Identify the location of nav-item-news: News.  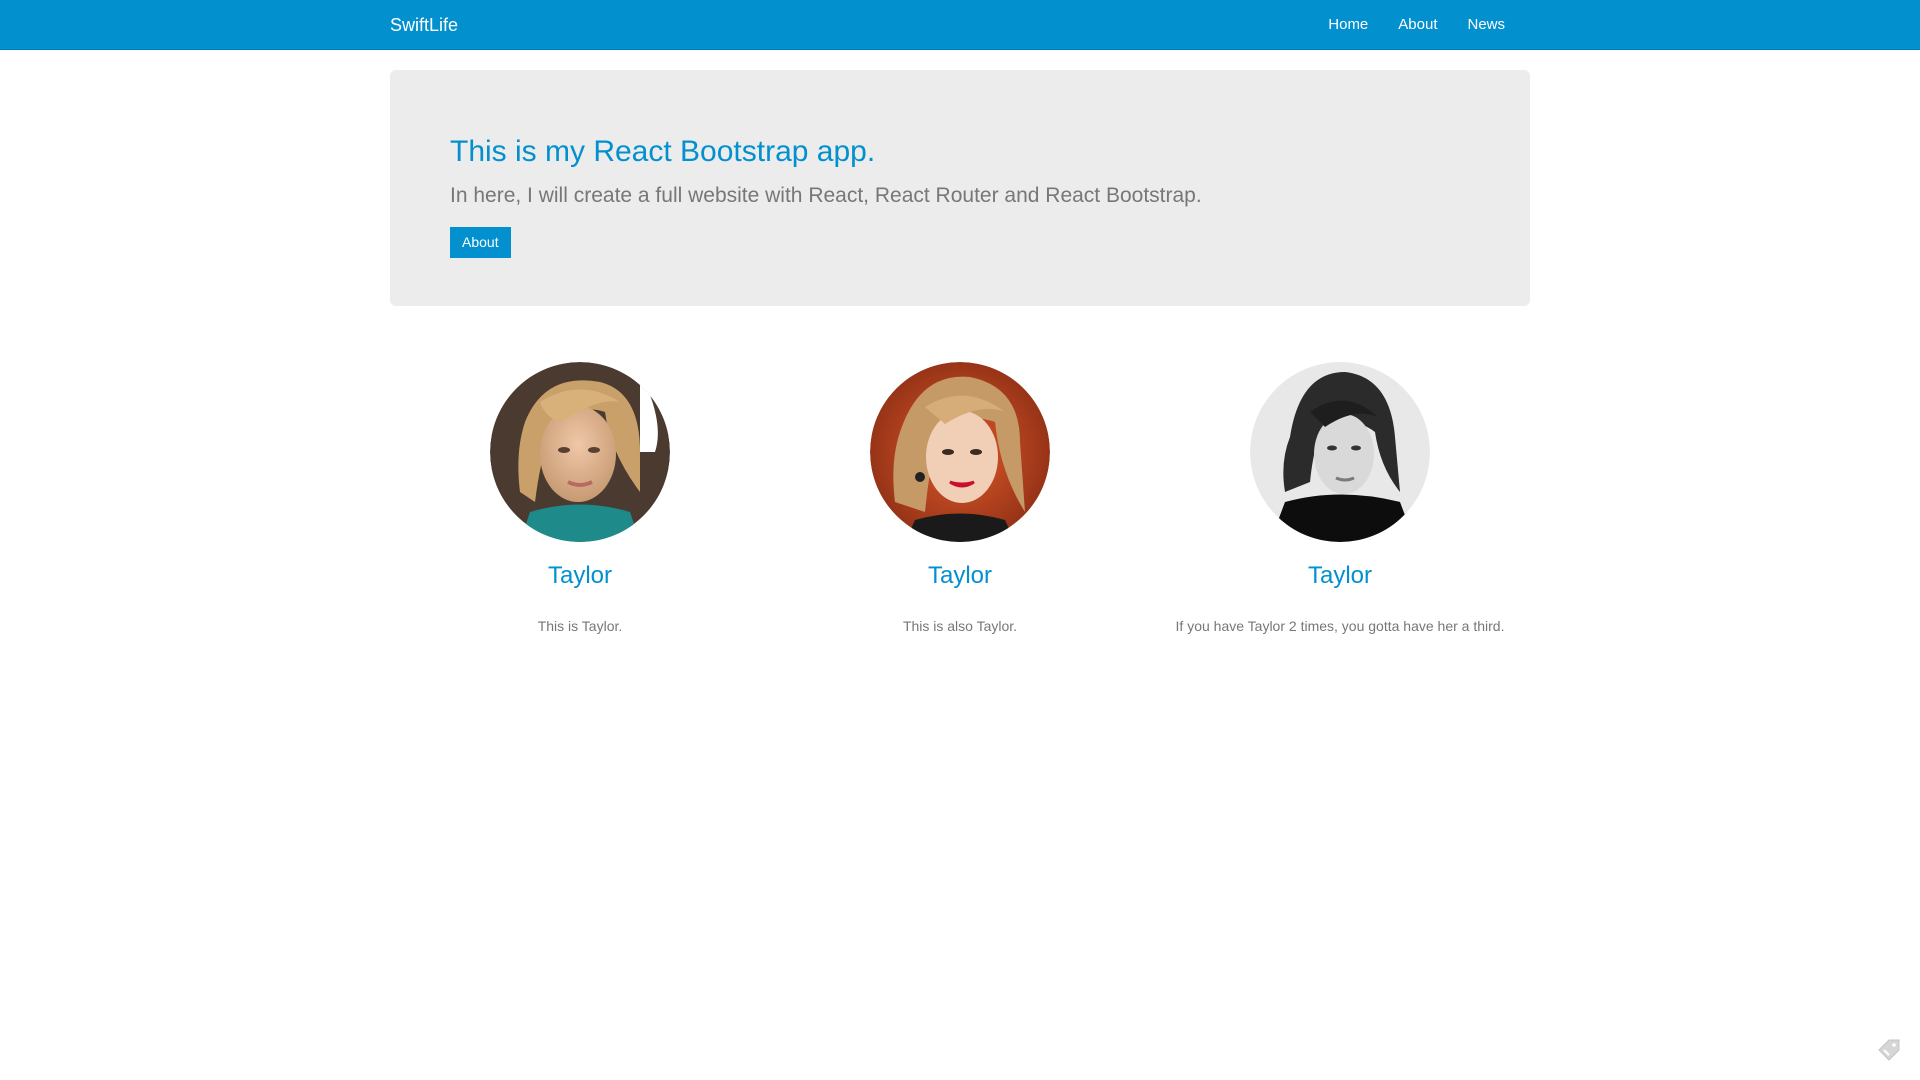
(1486, 25).